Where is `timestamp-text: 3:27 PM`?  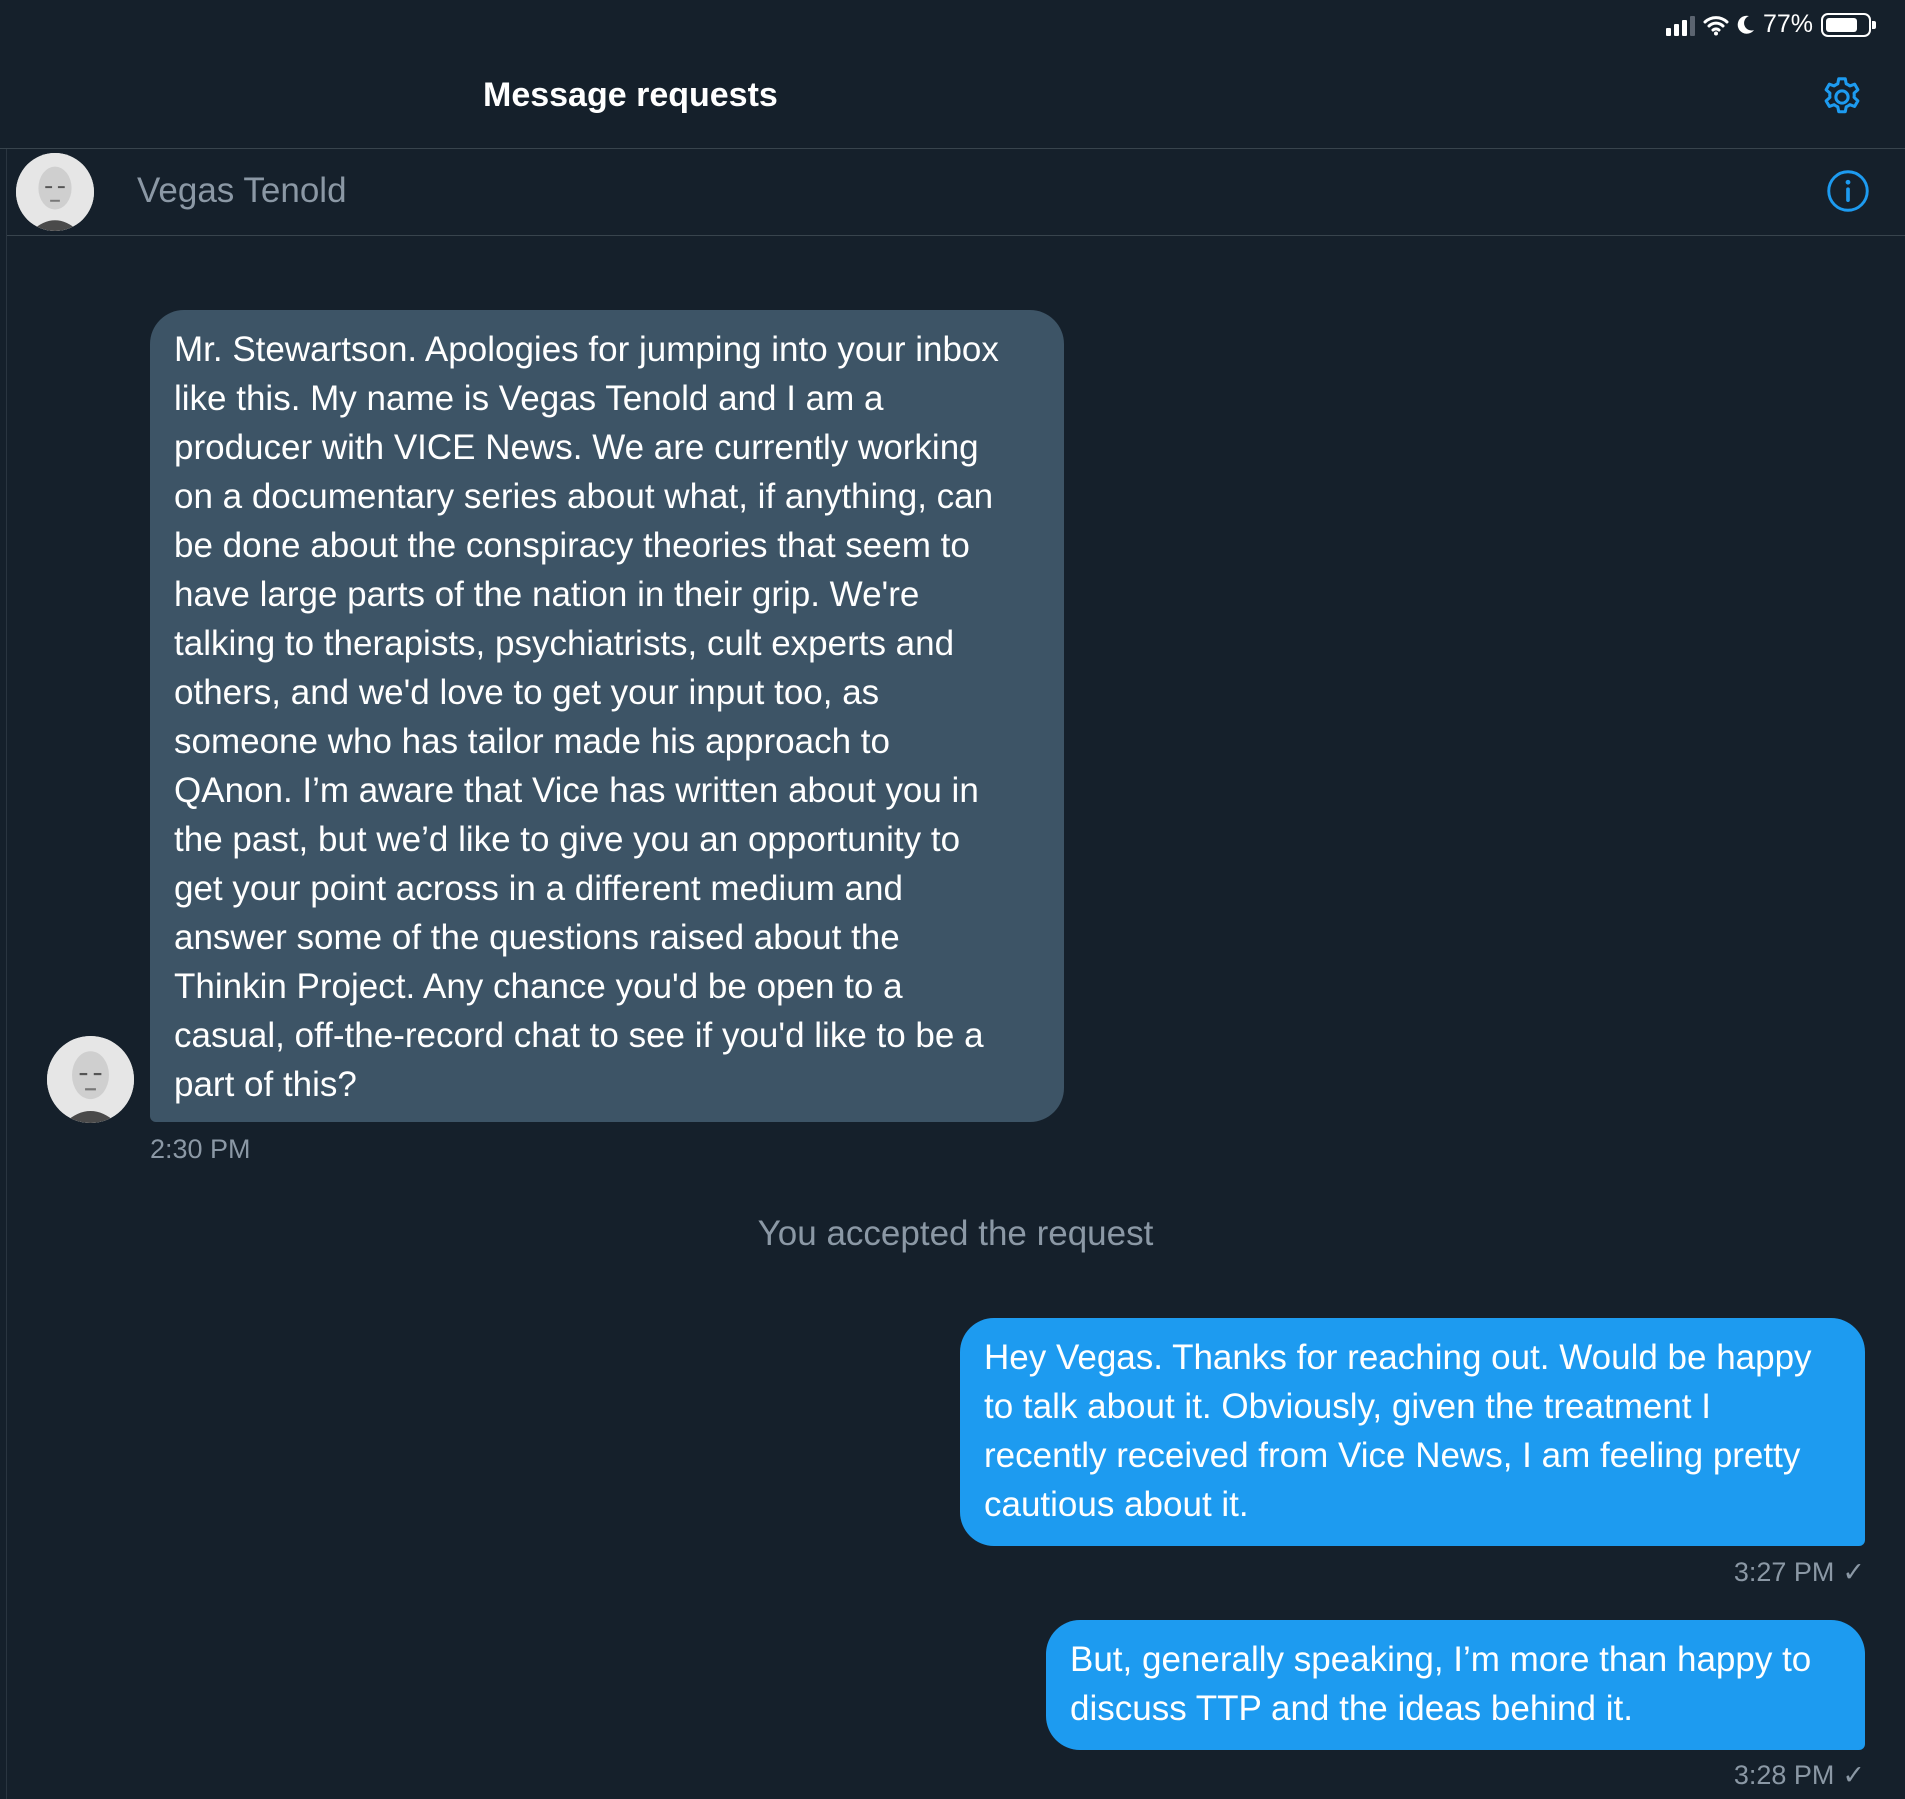
timestamp-text: 3:27 PM is located at coordinates (1784, 1572).